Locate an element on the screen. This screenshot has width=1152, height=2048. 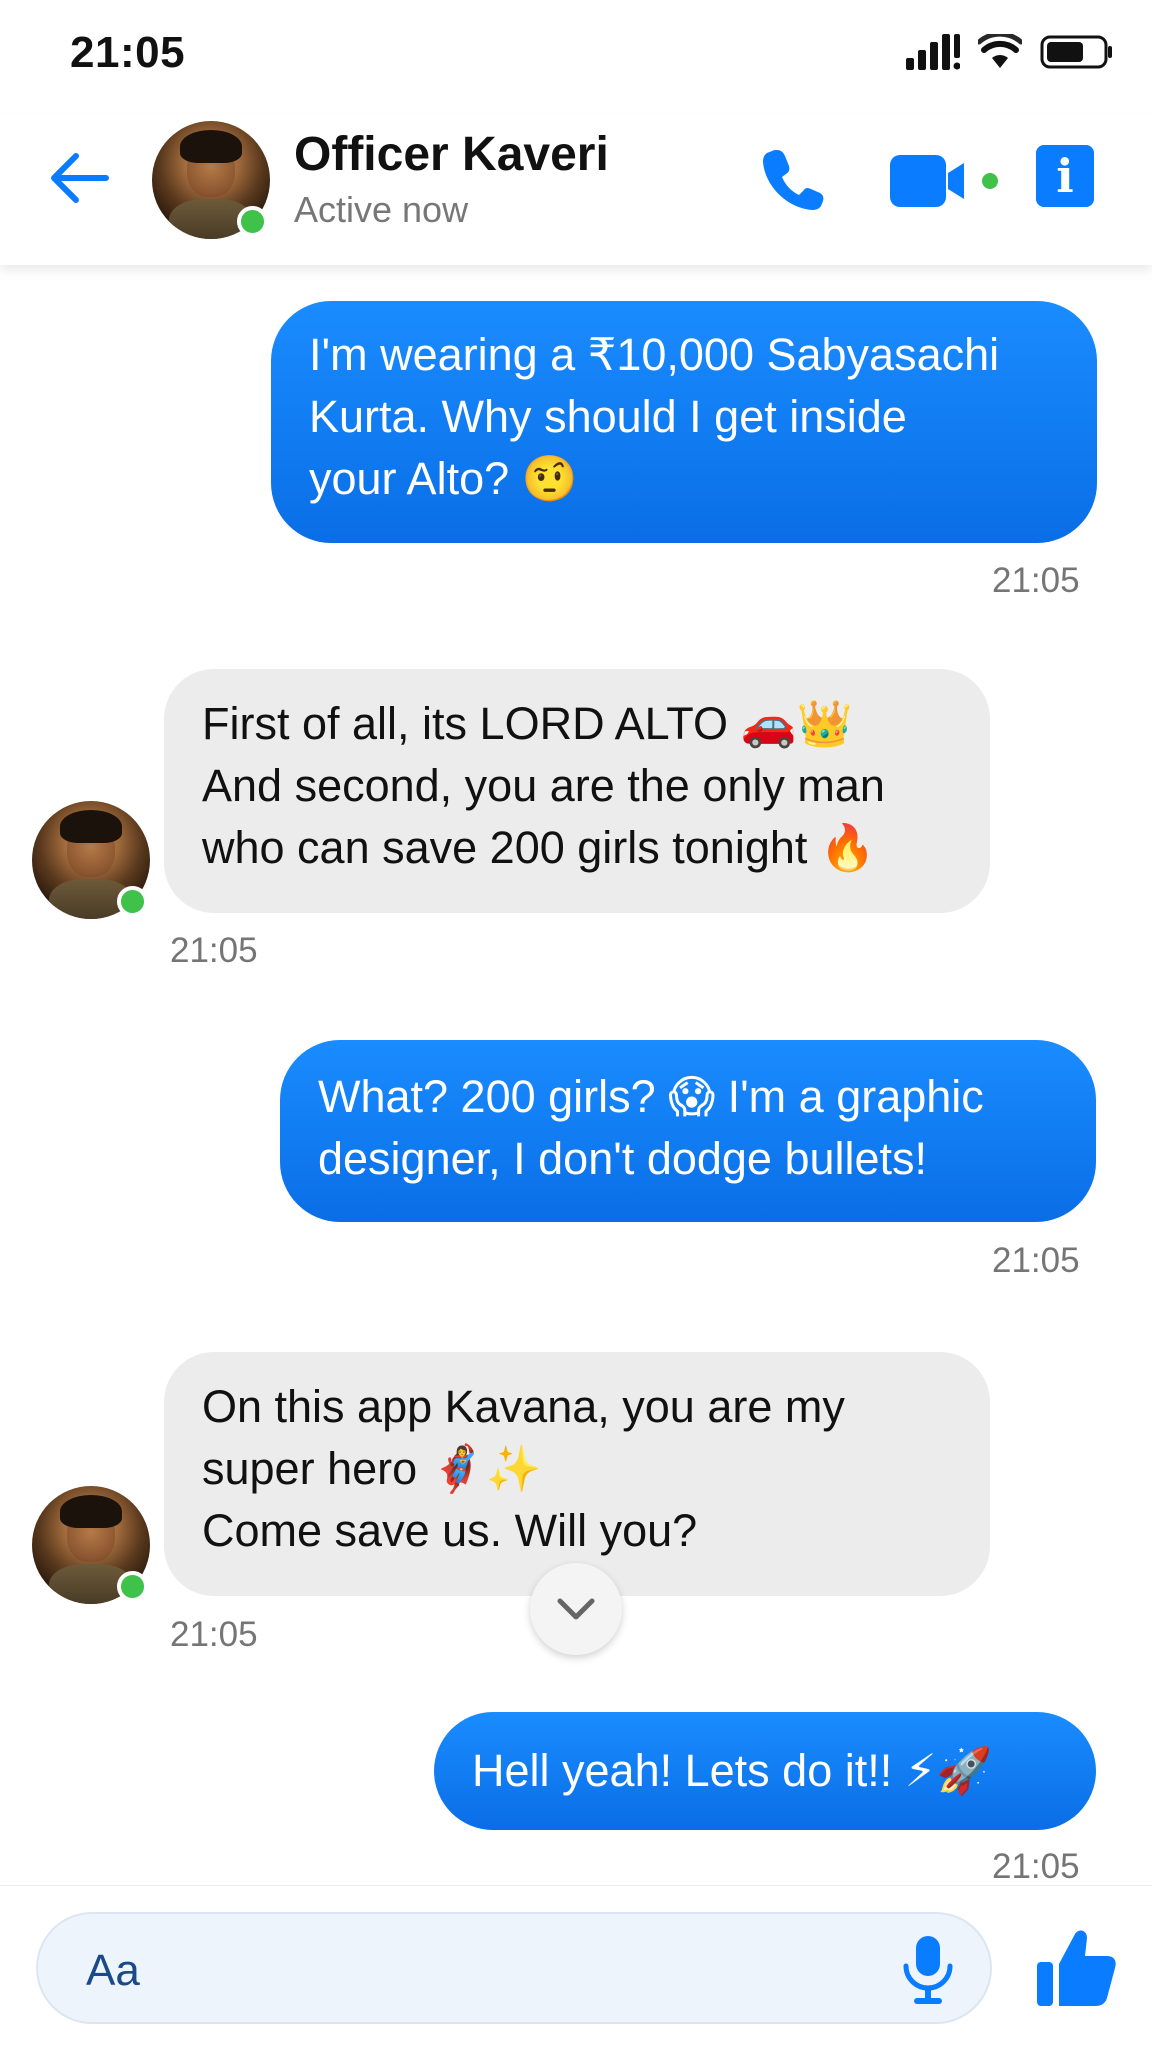
contact-name: Officer Kaveri is located at coordinates (451, 154).